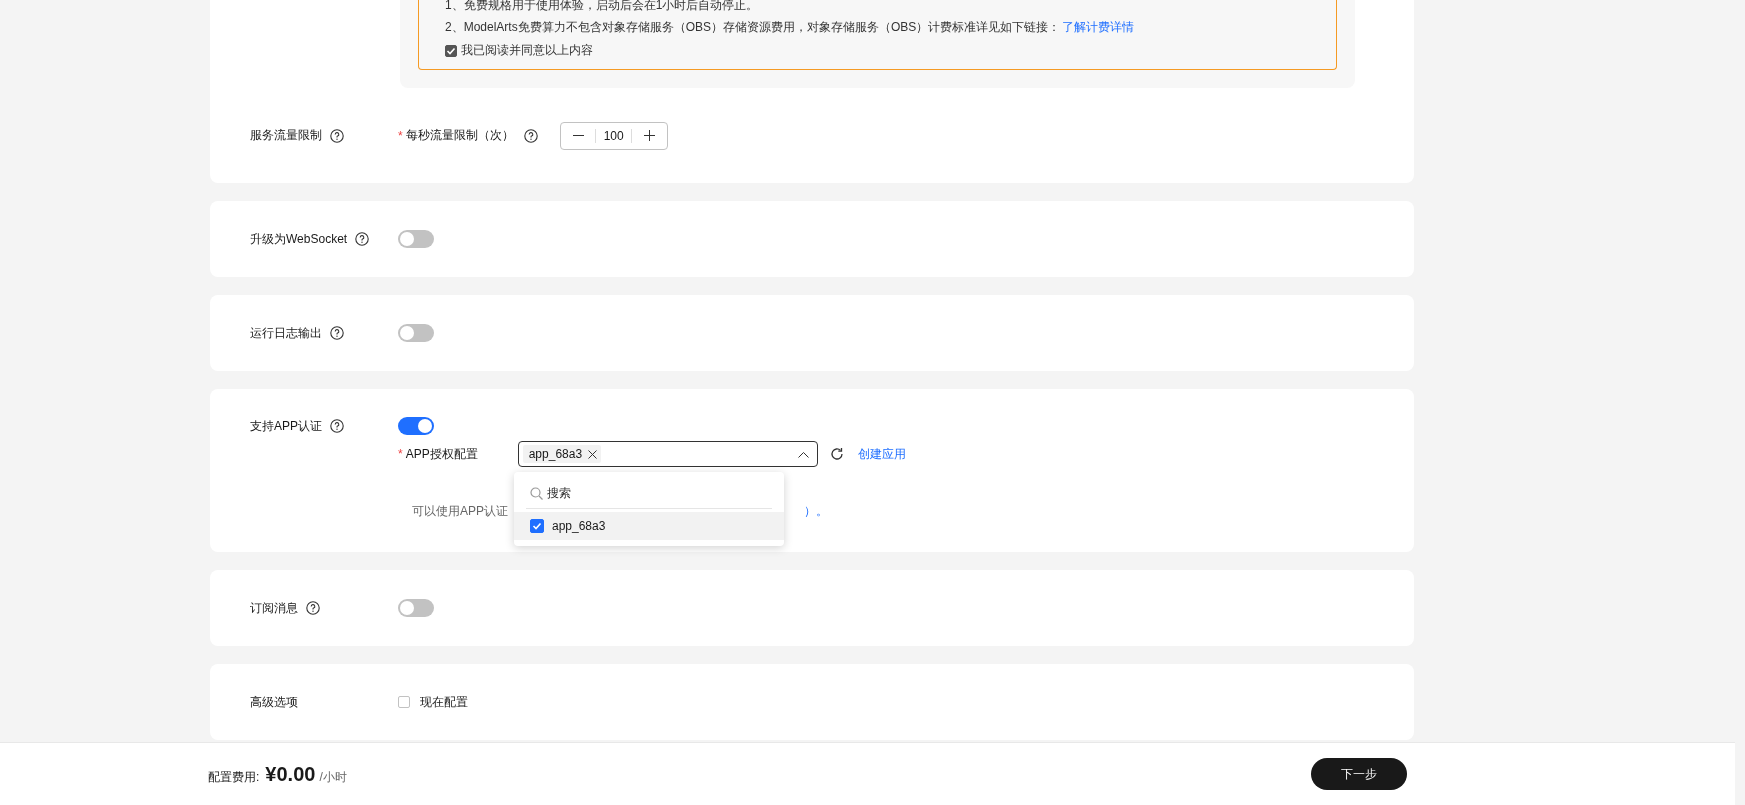 The image size is (1745, 805). Describe the element at coordinates (613, 135) in the screenshot. I see `number-stepper: 100` at that location.